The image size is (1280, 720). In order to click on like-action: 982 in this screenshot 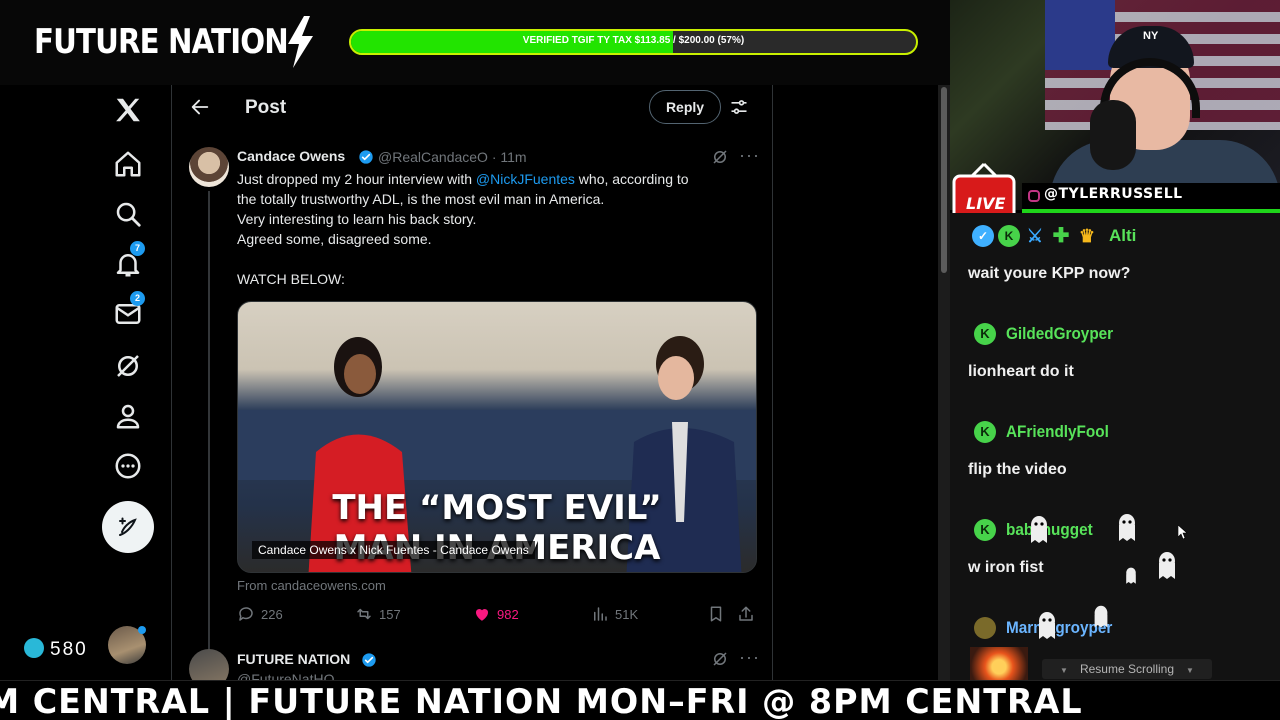, I will do `click(496, 614)`.